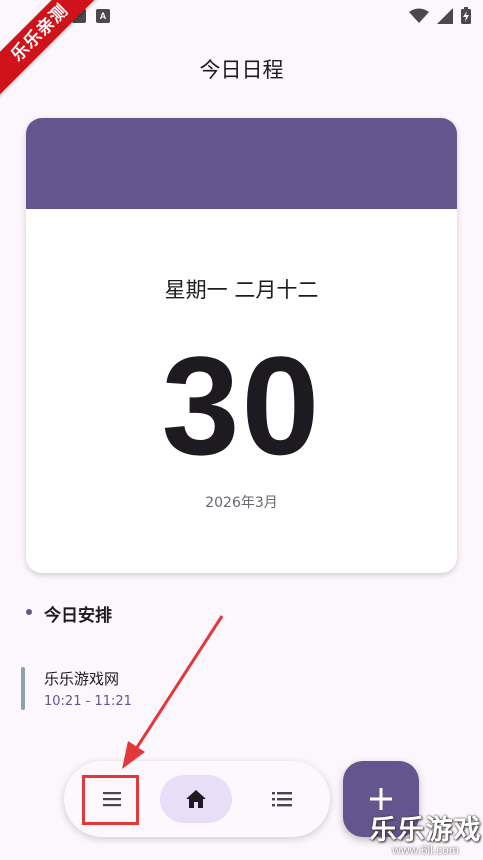 The image size is (483, 860). Describe the element at coordinates (29, 612) in the screenshot. I see `section-bullet` at that location.